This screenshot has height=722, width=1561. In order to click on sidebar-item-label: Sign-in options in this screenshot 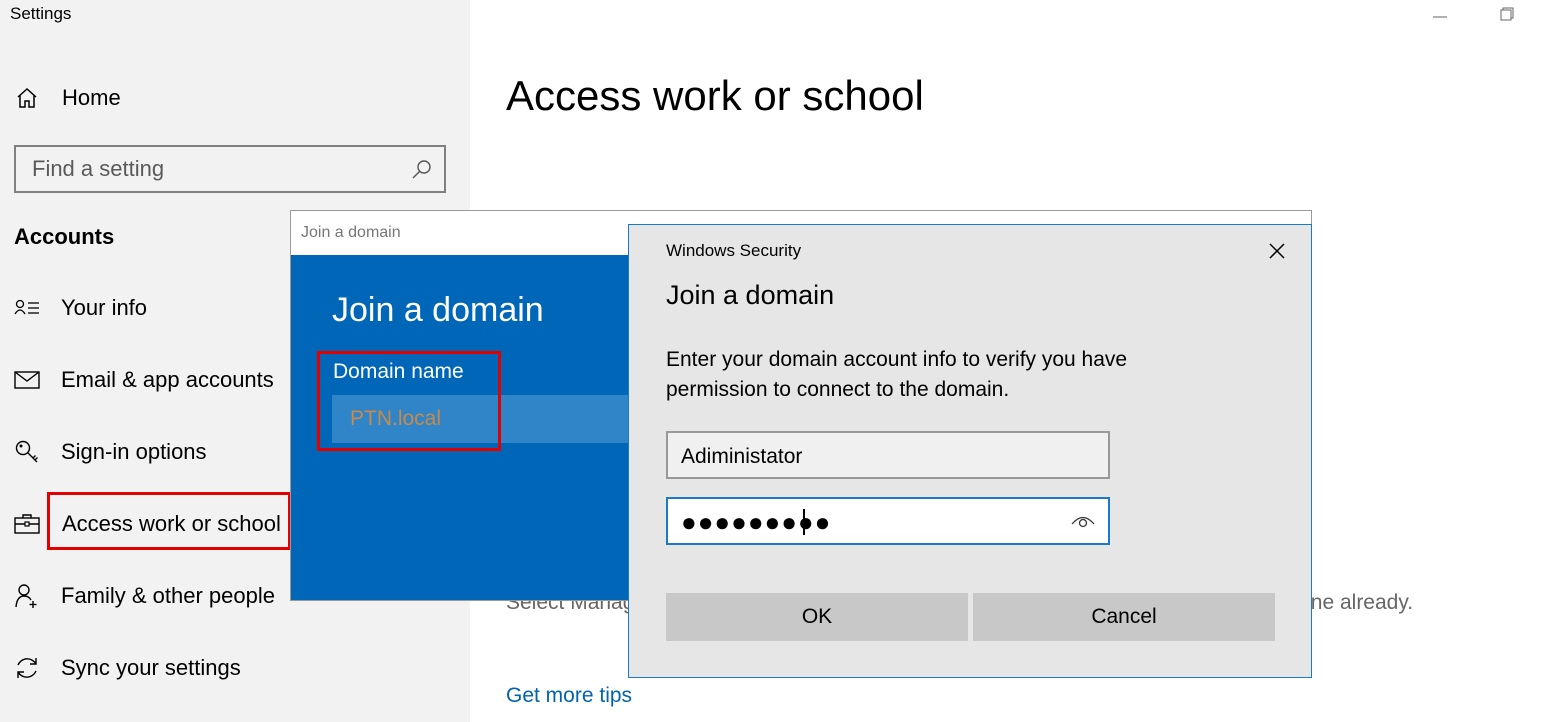, I will do `click(134, 451)`.